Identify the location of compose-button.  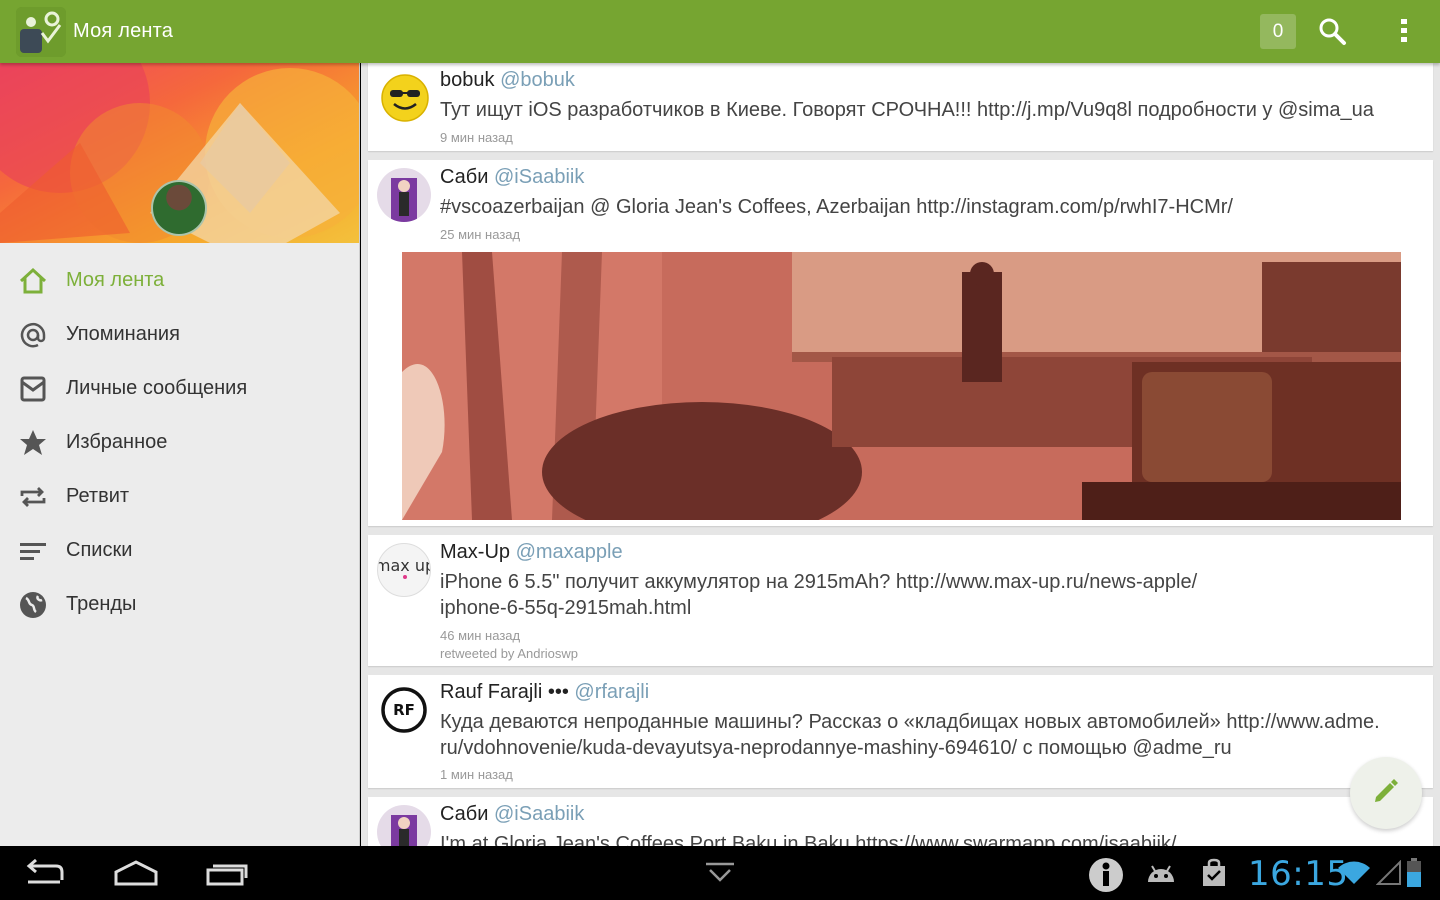
(1386, 793).